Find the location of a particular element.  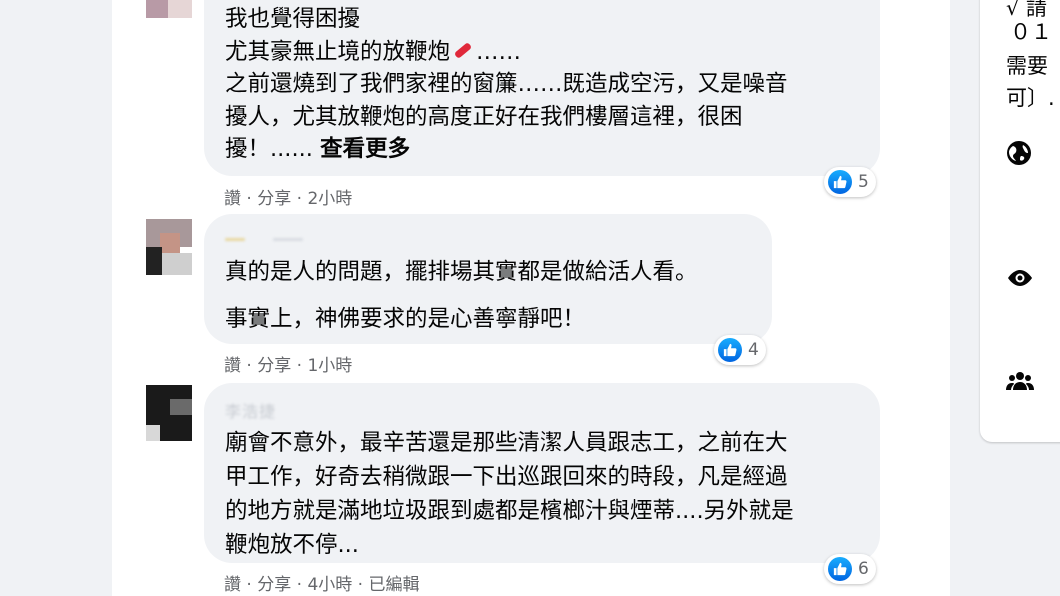

reaction-count: 4 is located at coordinates (753, 350).